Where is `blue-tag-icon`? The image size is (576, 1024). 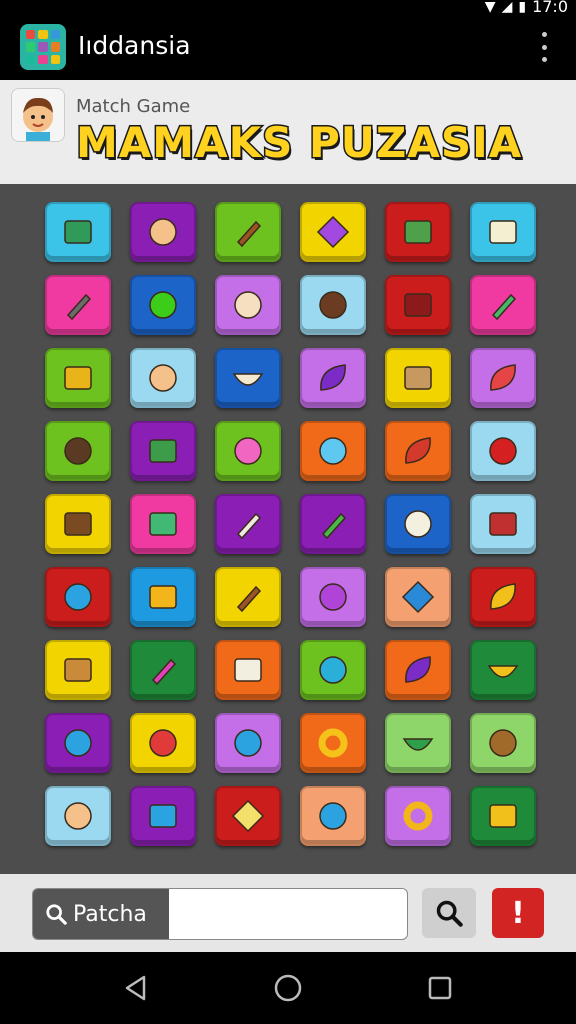 blue-tag-icon is located at coordinates (418, 597).